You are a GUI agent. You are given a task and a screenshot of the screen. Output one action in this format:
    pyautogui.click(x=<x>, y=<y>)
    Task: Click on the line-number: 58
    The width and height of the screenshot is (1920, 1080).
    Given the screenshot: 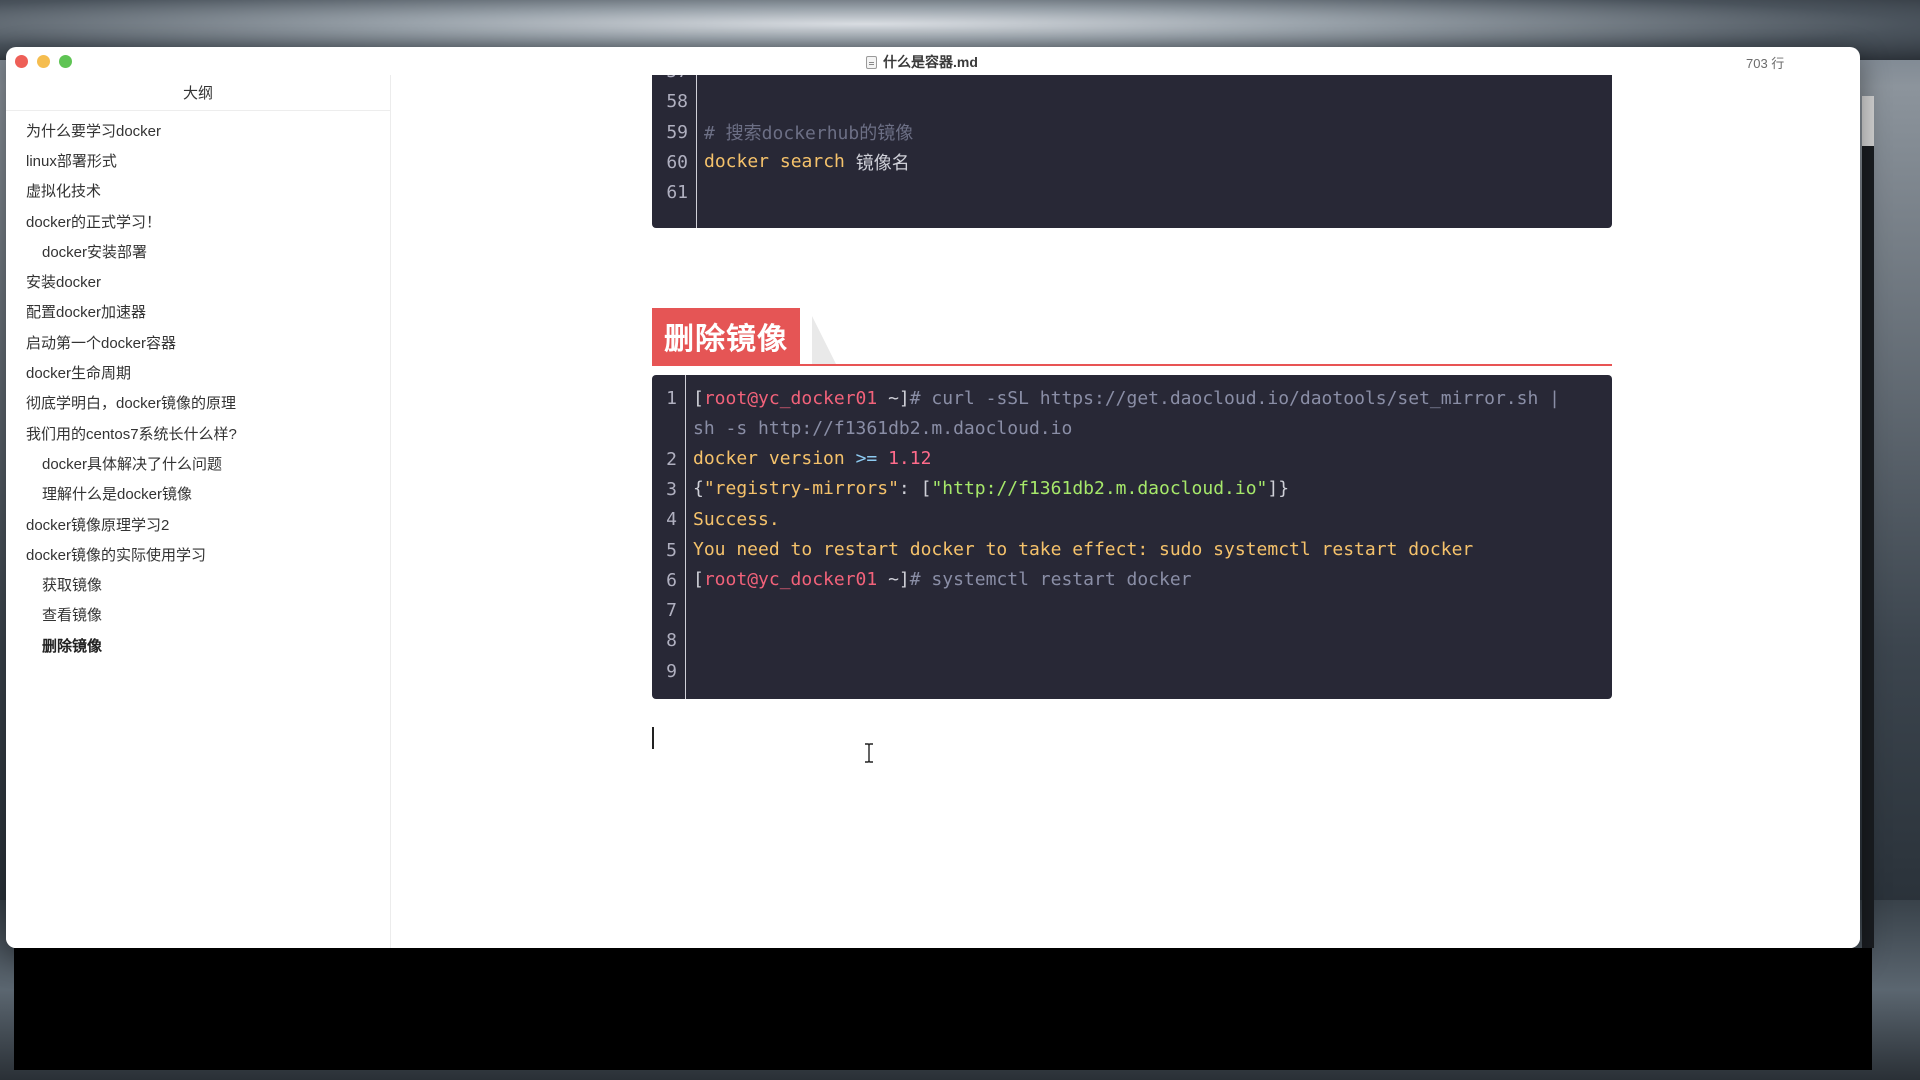 What is the action you would take?
    pyautogui.click(x=677, y=102)
    